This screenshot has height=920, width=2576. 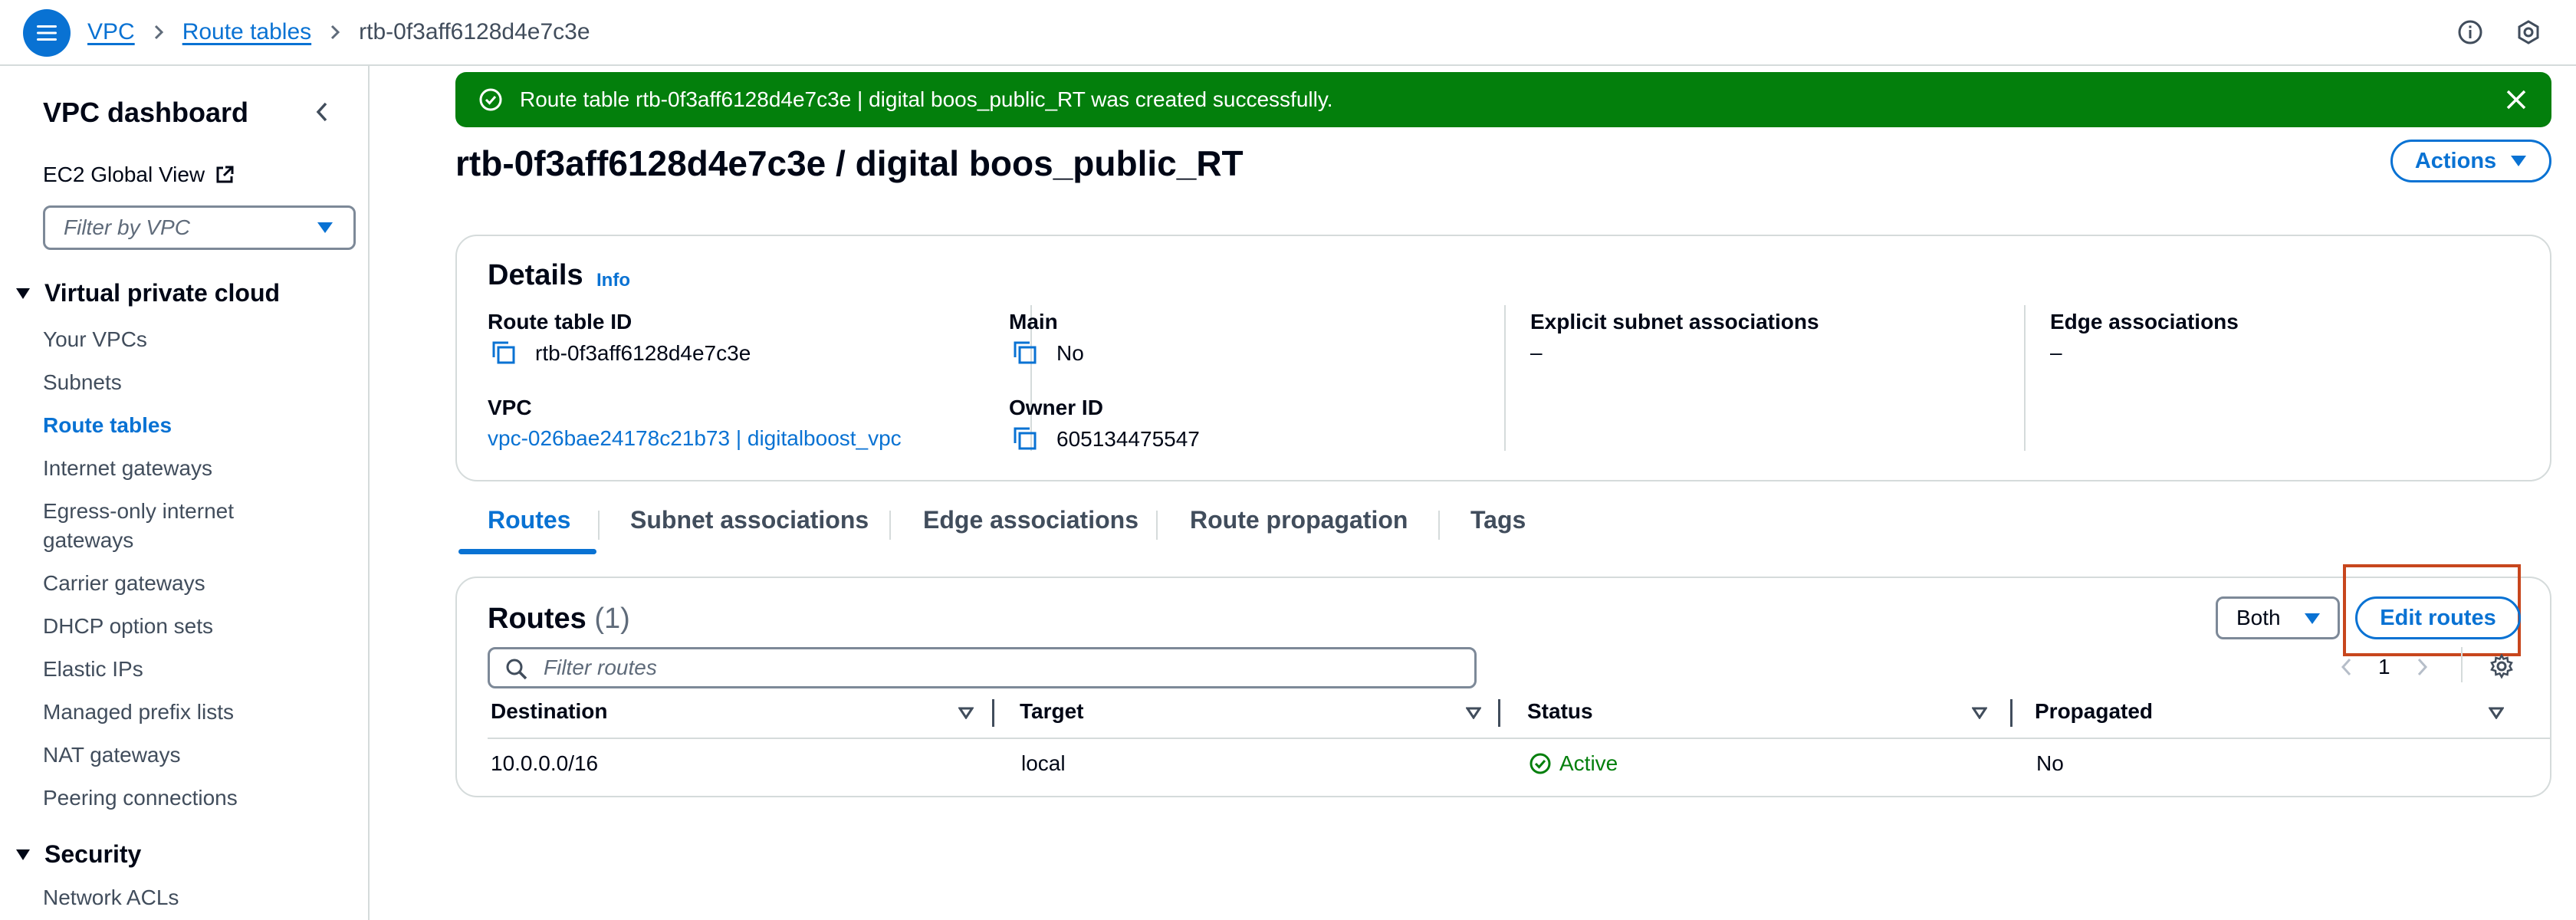 I want to click on check-circle-icon, so click(x=490, y=100).